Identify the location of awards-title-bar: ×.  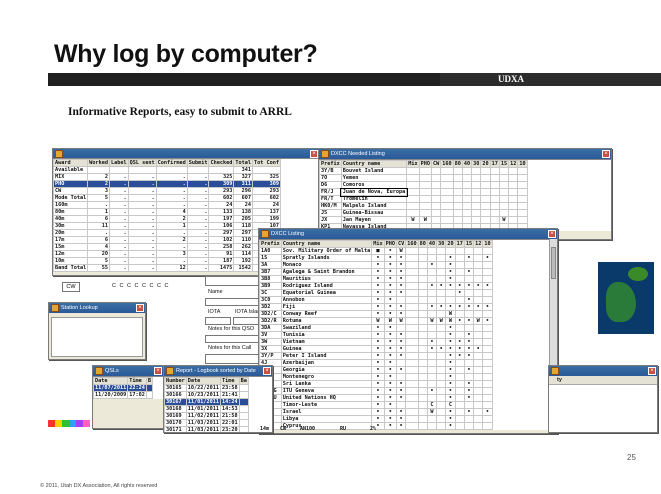
(186, 153).